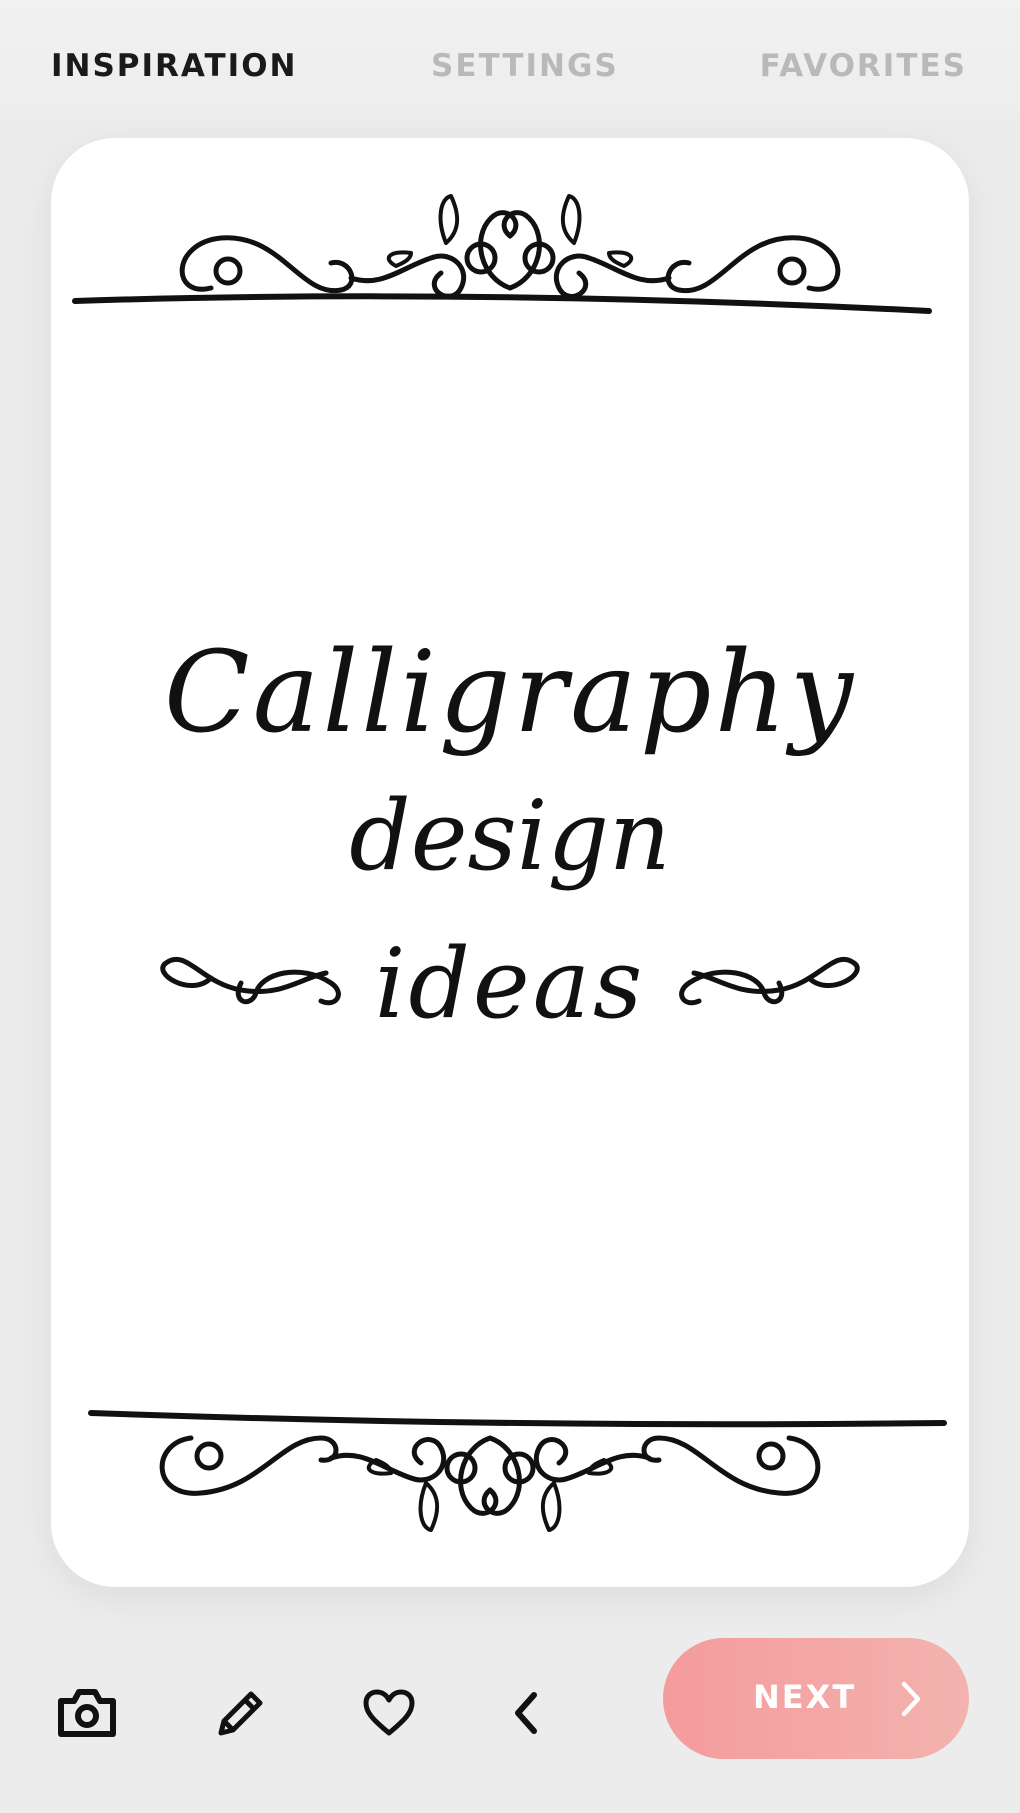 This screenshot has width=1020, height=1813. What do you see at coordinates (805, 1697) in the screenshot?
I see `next-button-label: NEXT` at bounding box center [805, 1697].